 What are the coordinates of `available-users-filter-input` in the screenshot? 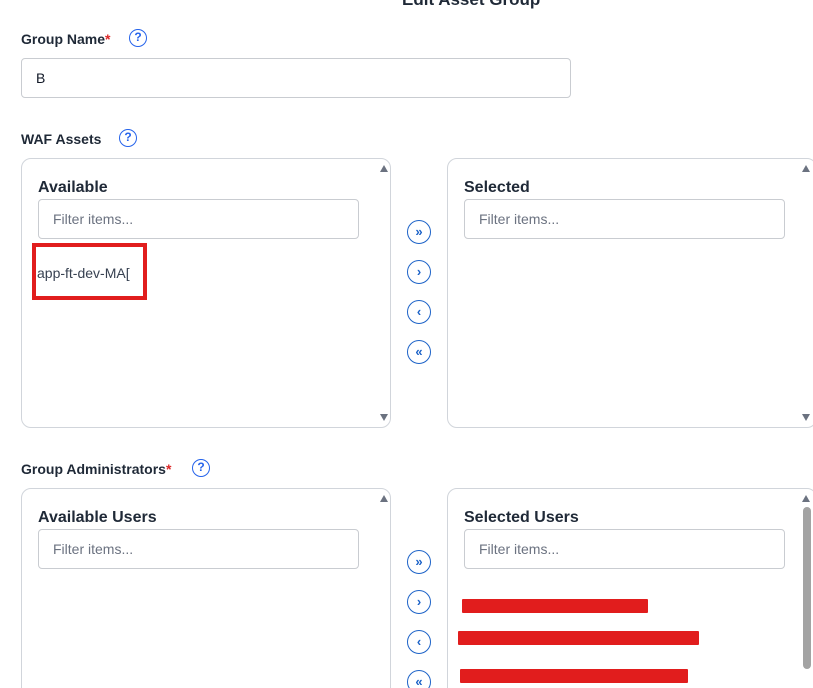 It's located at (198, 549).